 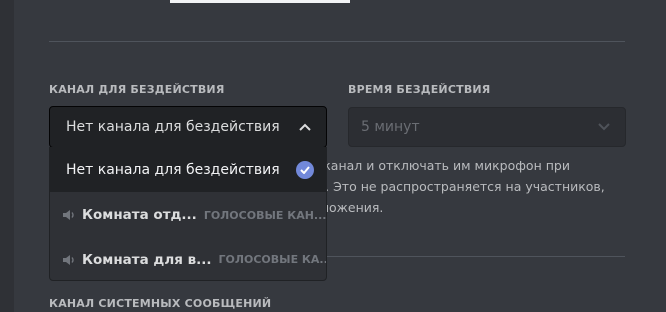 I want to click on chevron-up-icon, so click(x=305, y=127).